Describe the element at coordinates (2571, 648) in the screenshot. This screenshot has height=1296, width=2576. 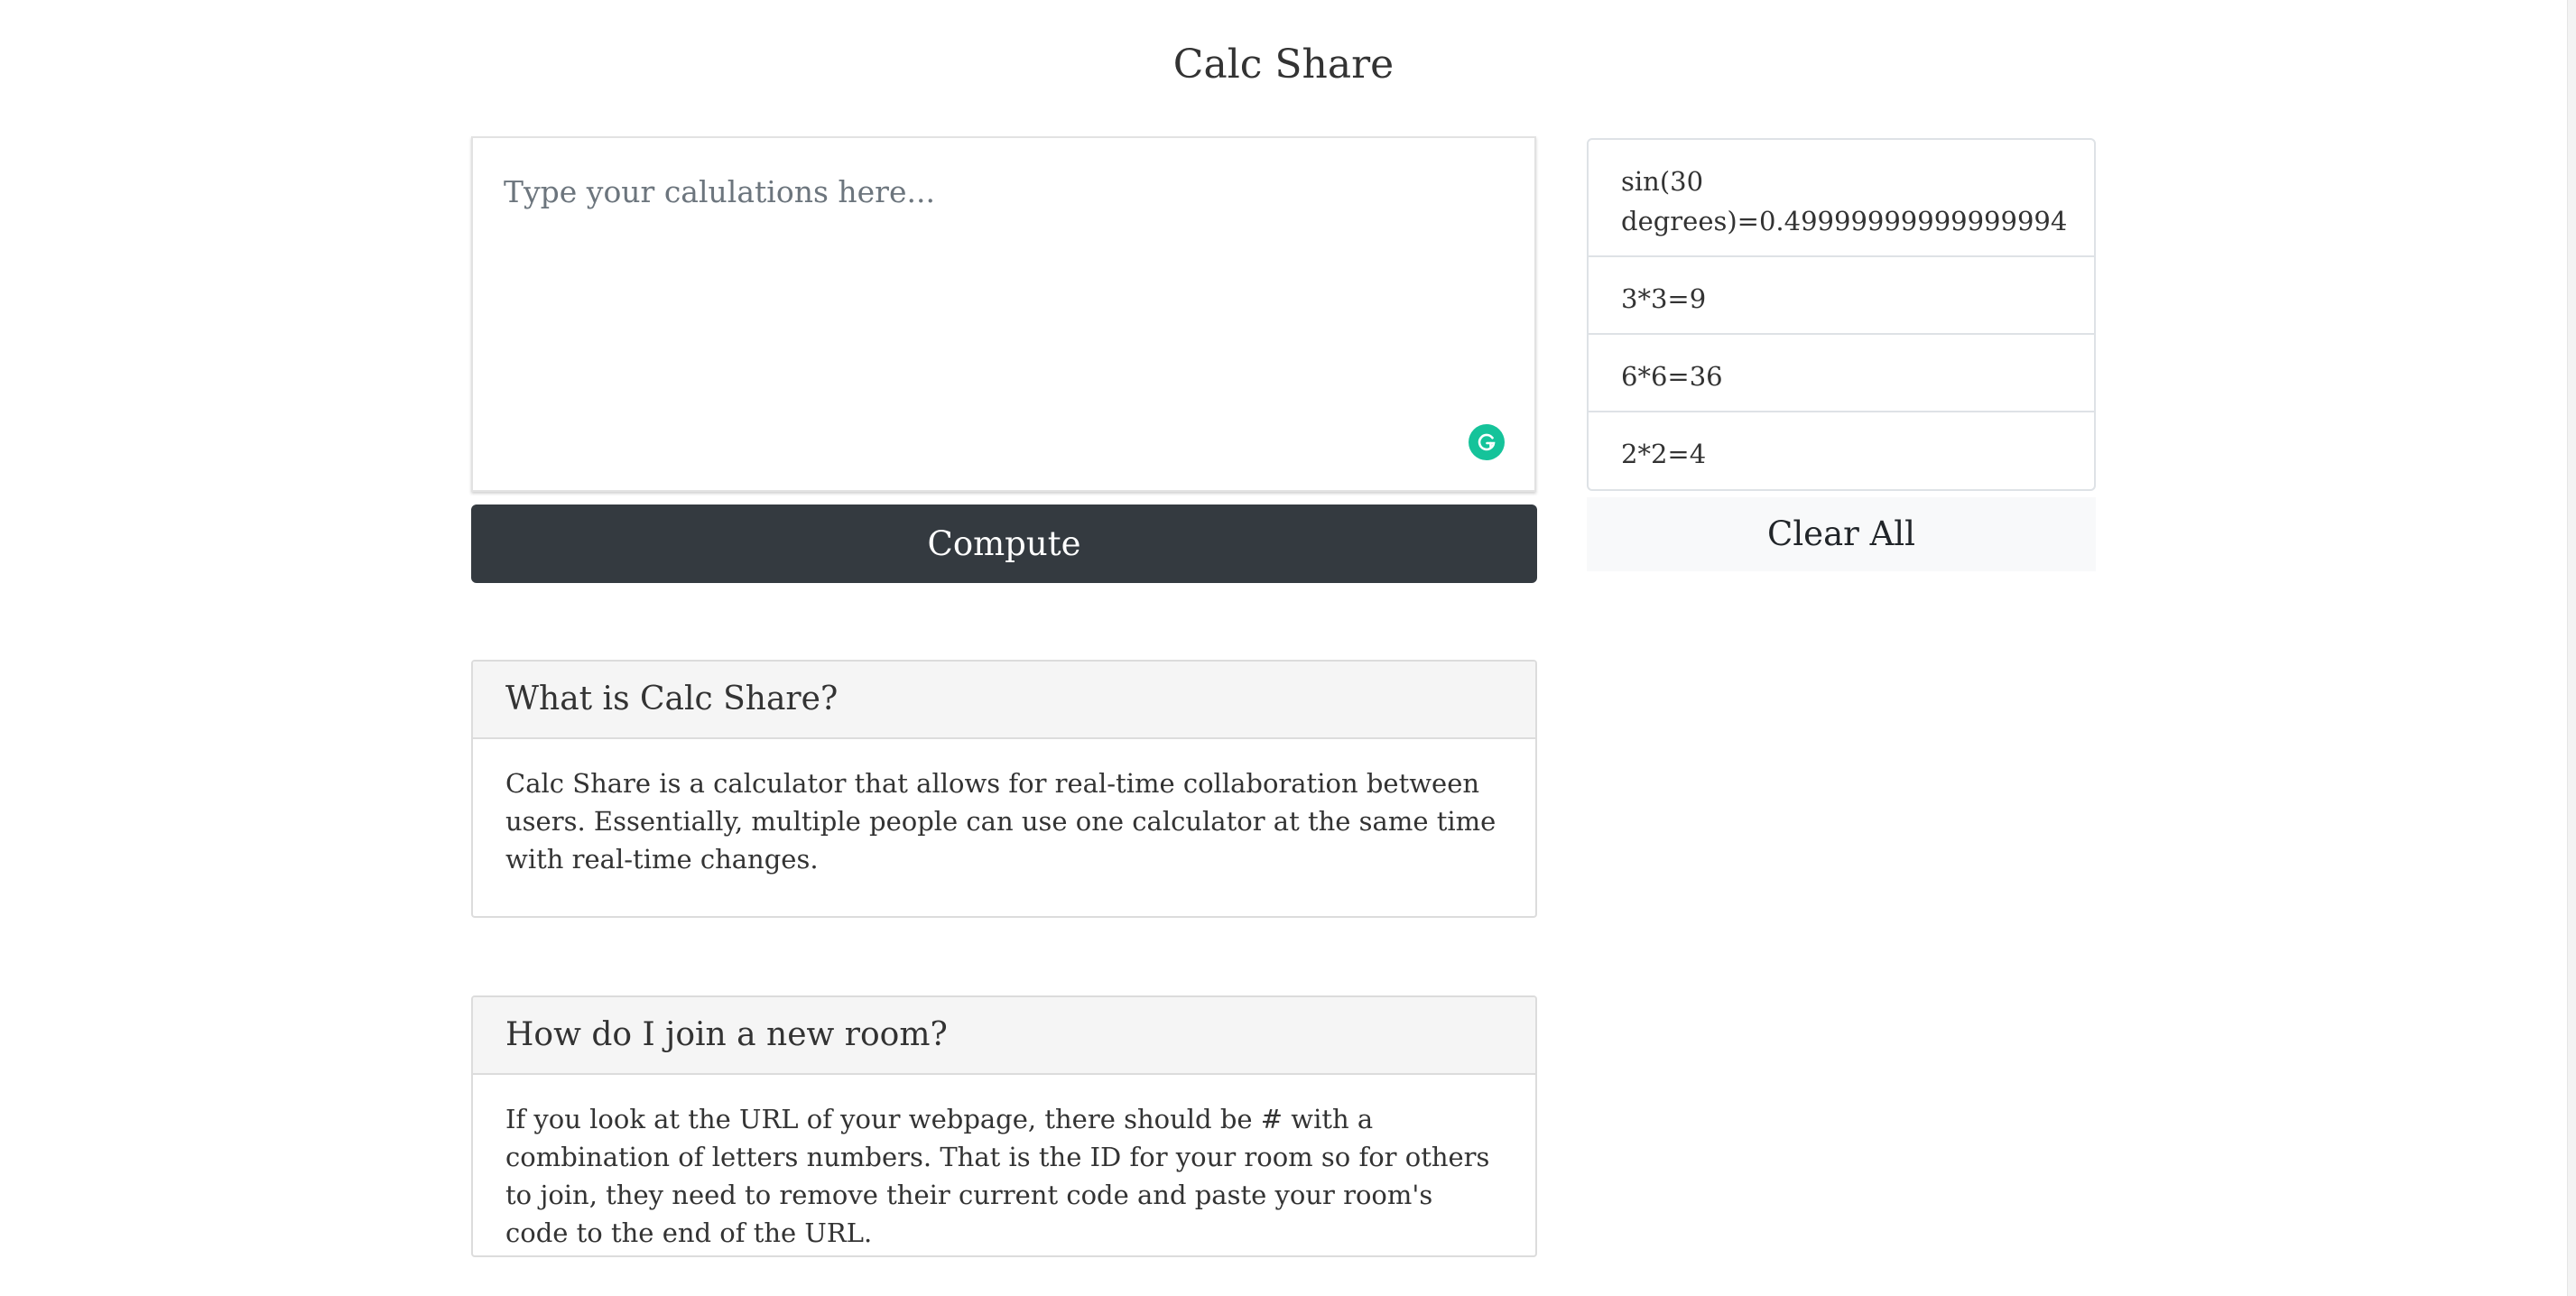
I see `page-scrollbar` at that location.